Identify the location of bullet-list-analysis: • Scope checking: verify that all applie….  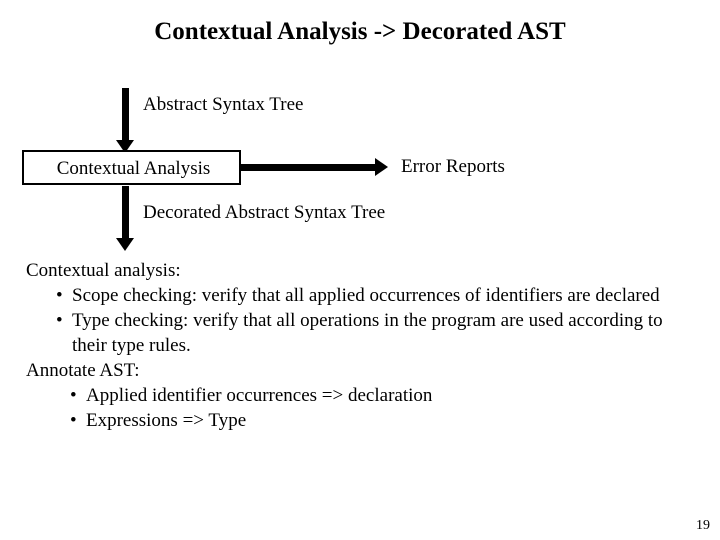
(361, 320).